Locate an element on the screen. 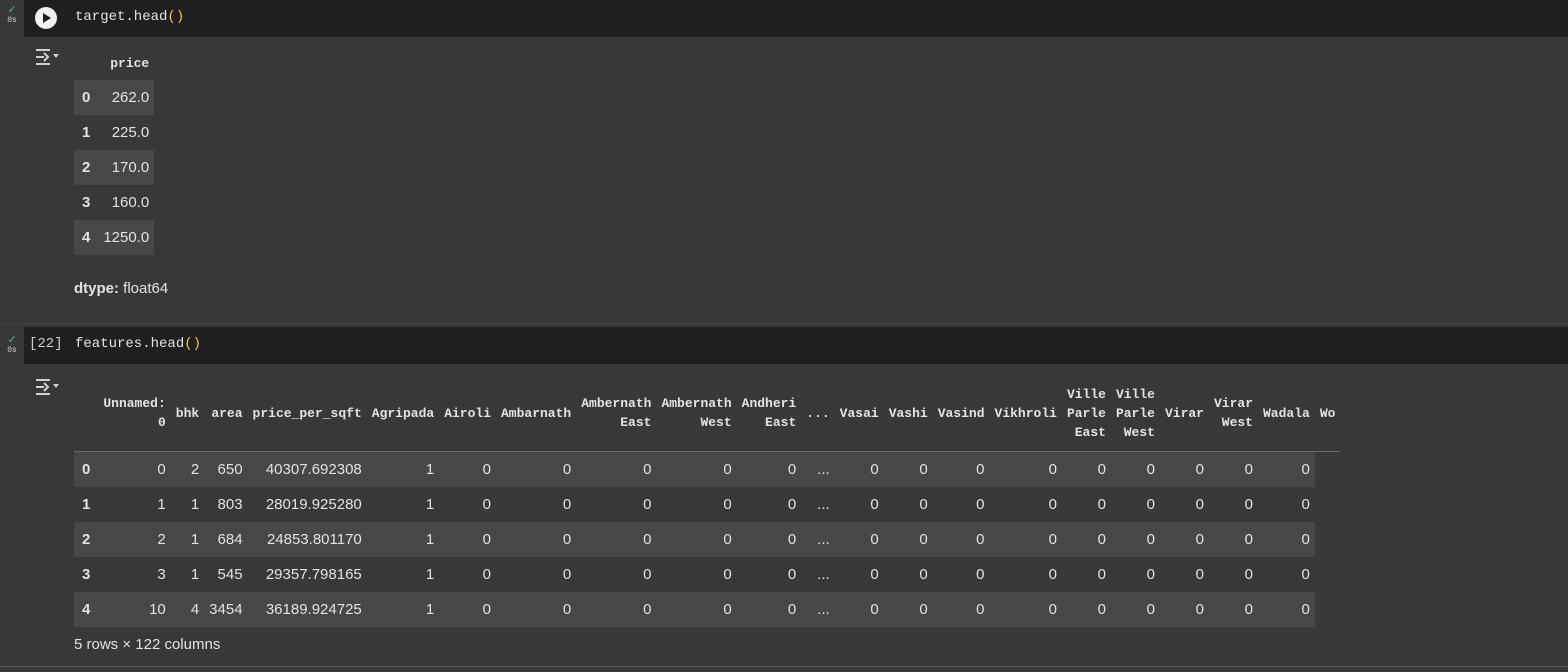 The image size is (1568, 672). column-header: Ambarnath is located at coordinates (536, 414).